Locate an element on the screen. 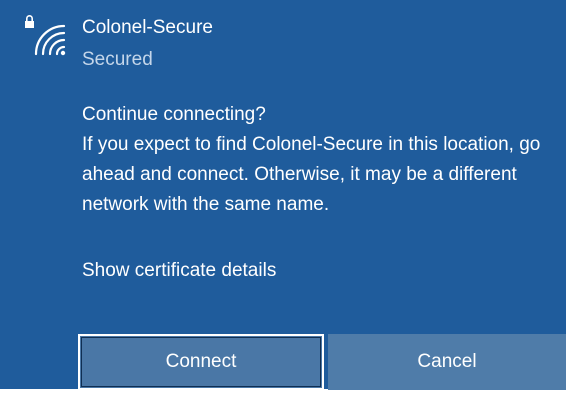 This screenshot has width=573, height=396. connect-button: Connect is located at coordinates (201, 362).